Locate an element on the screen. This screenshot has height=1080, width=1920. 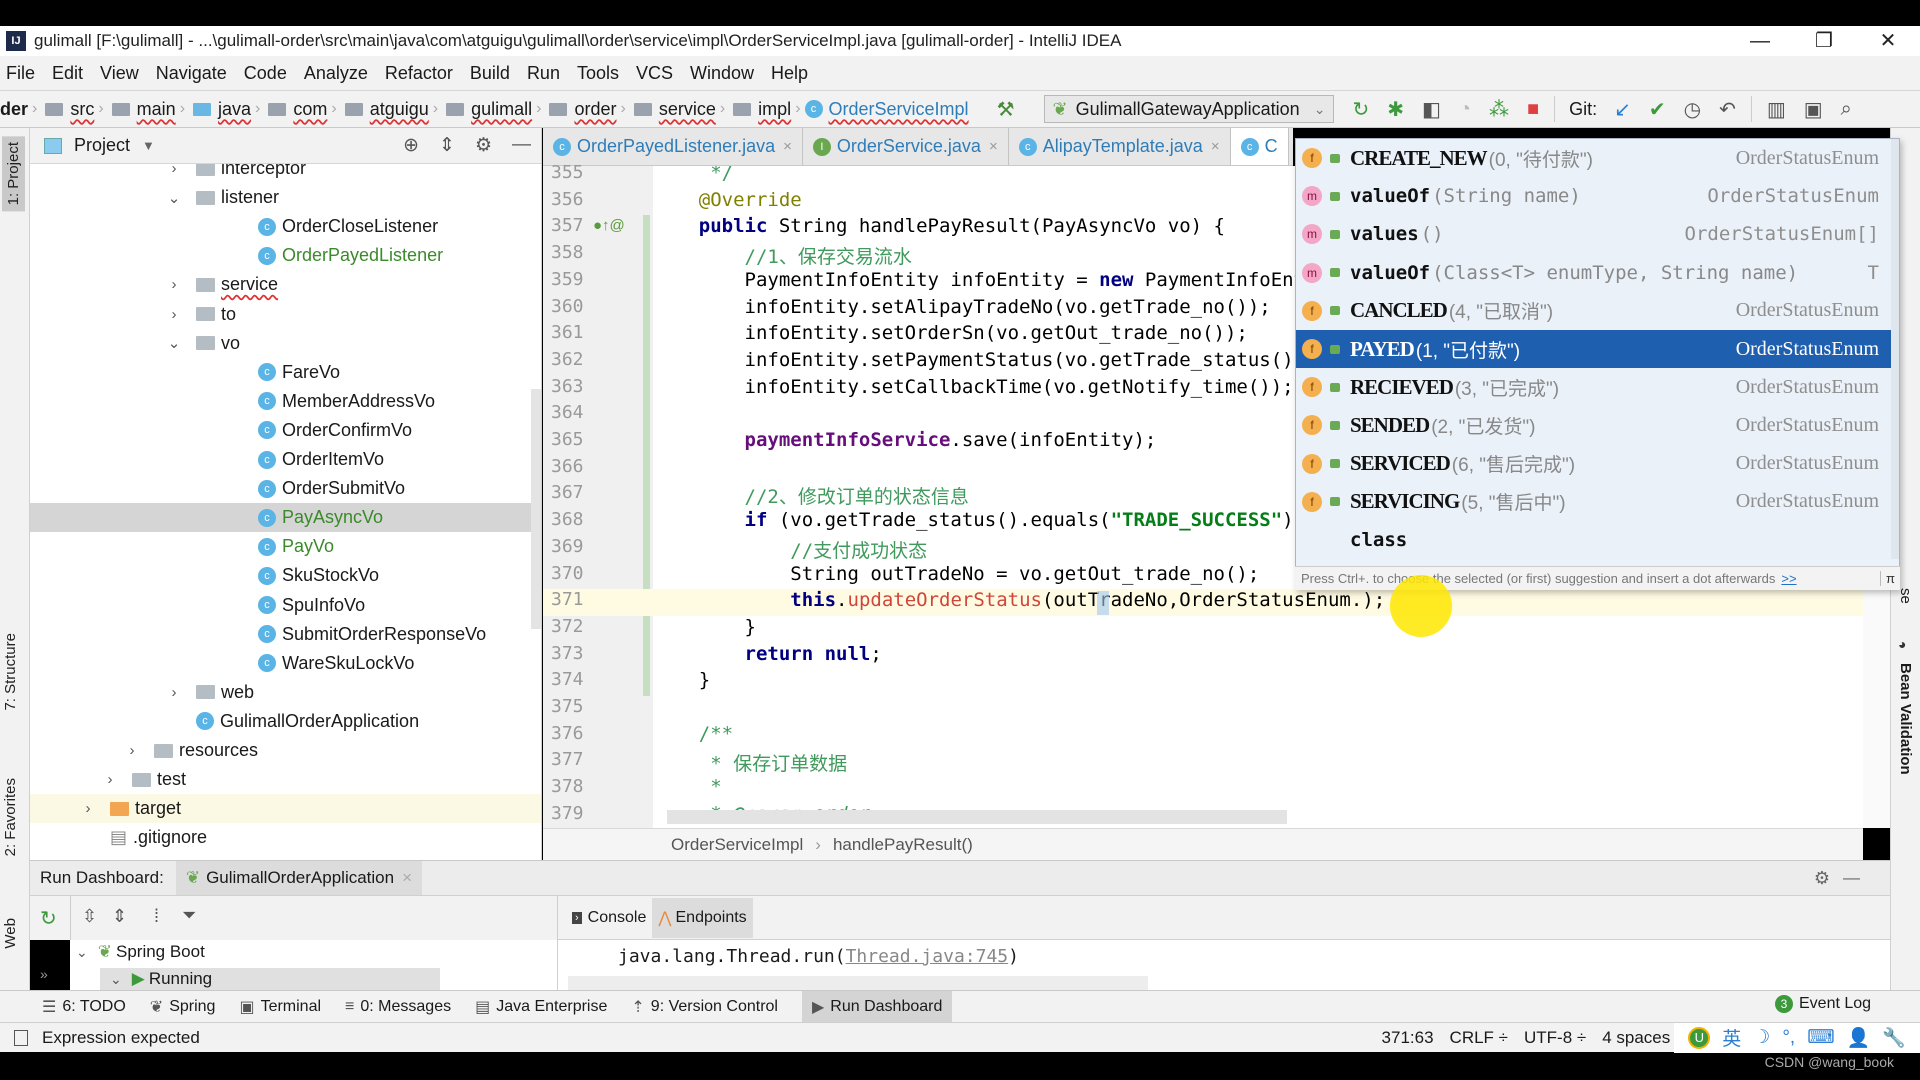
git-update-icon: ↙ is located at coordinates (1622, 109).